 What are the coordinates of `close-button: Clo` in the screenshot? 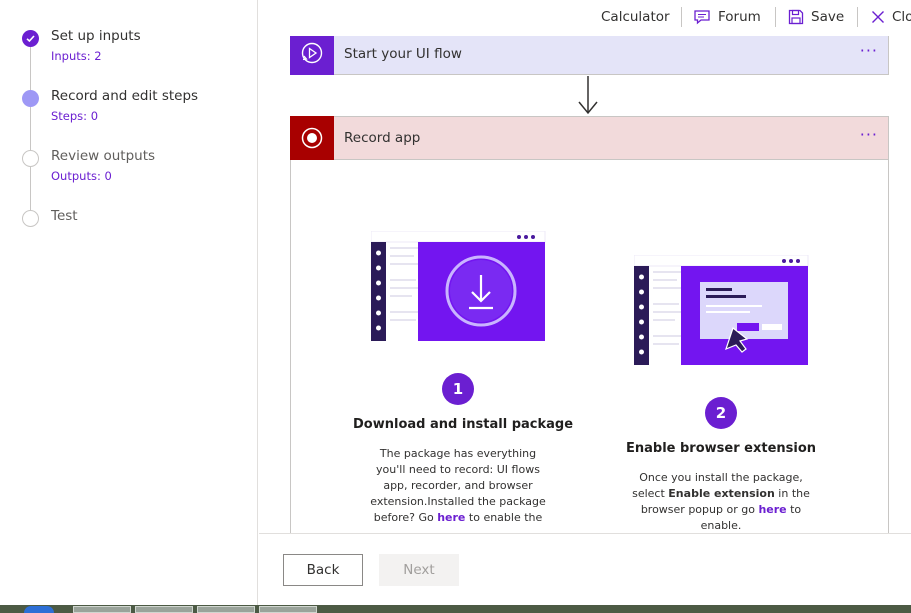 It's located at (891, 17).